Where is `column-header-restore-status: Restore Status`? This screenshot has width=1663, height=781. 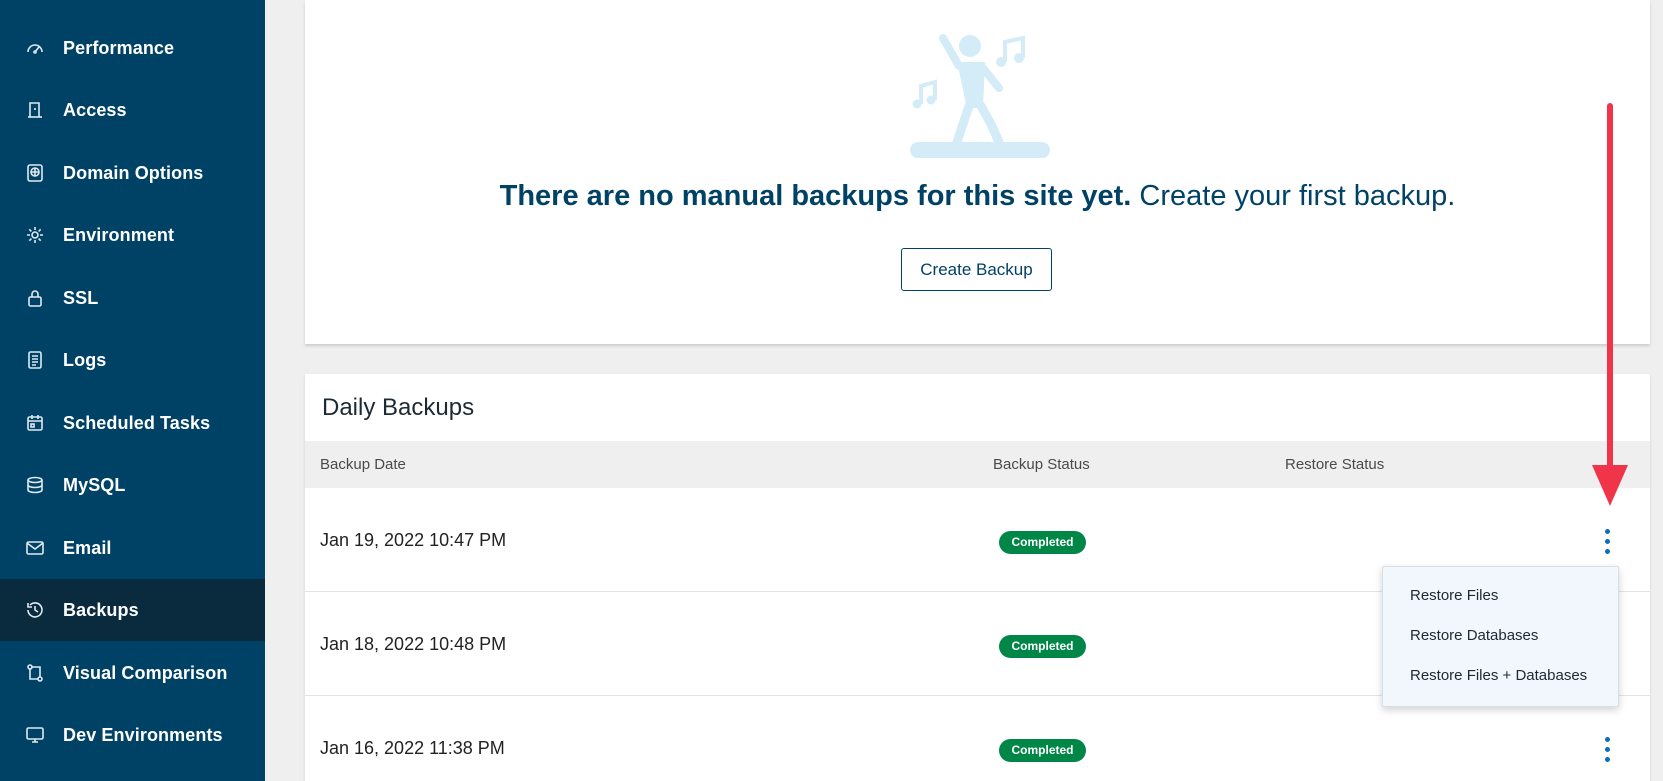 column-header-restore-status: Restore Status is located at coordinates (1335, 464).